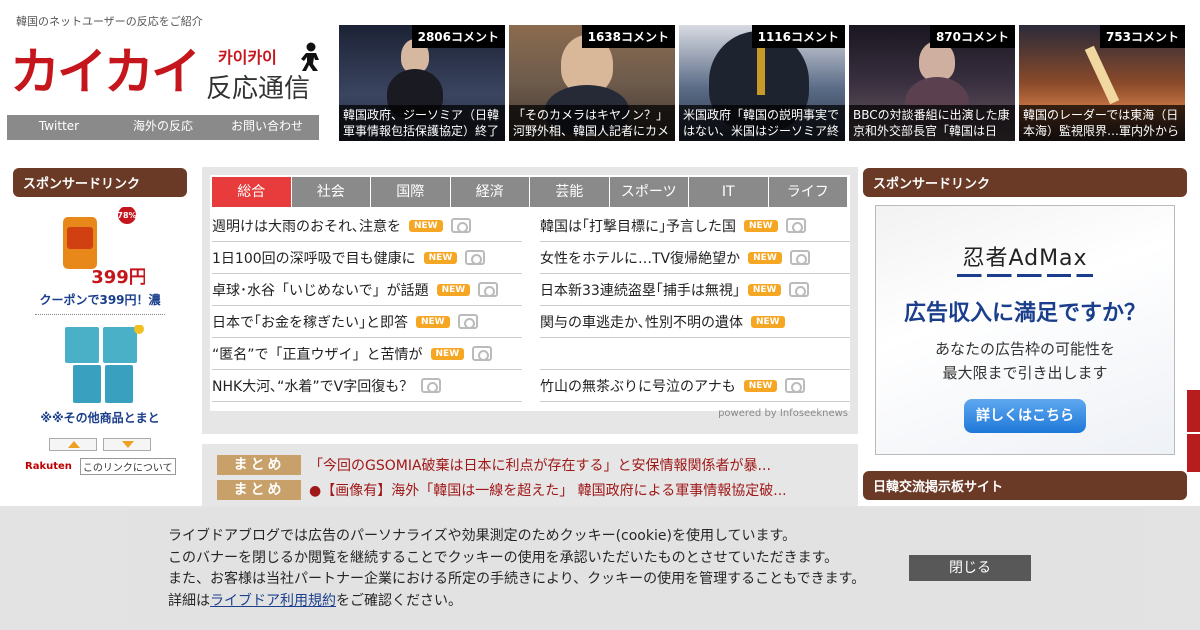  I want to click on news-item: 女性をホテルに…TV復帰絶望か NEW, so click(695, 258).